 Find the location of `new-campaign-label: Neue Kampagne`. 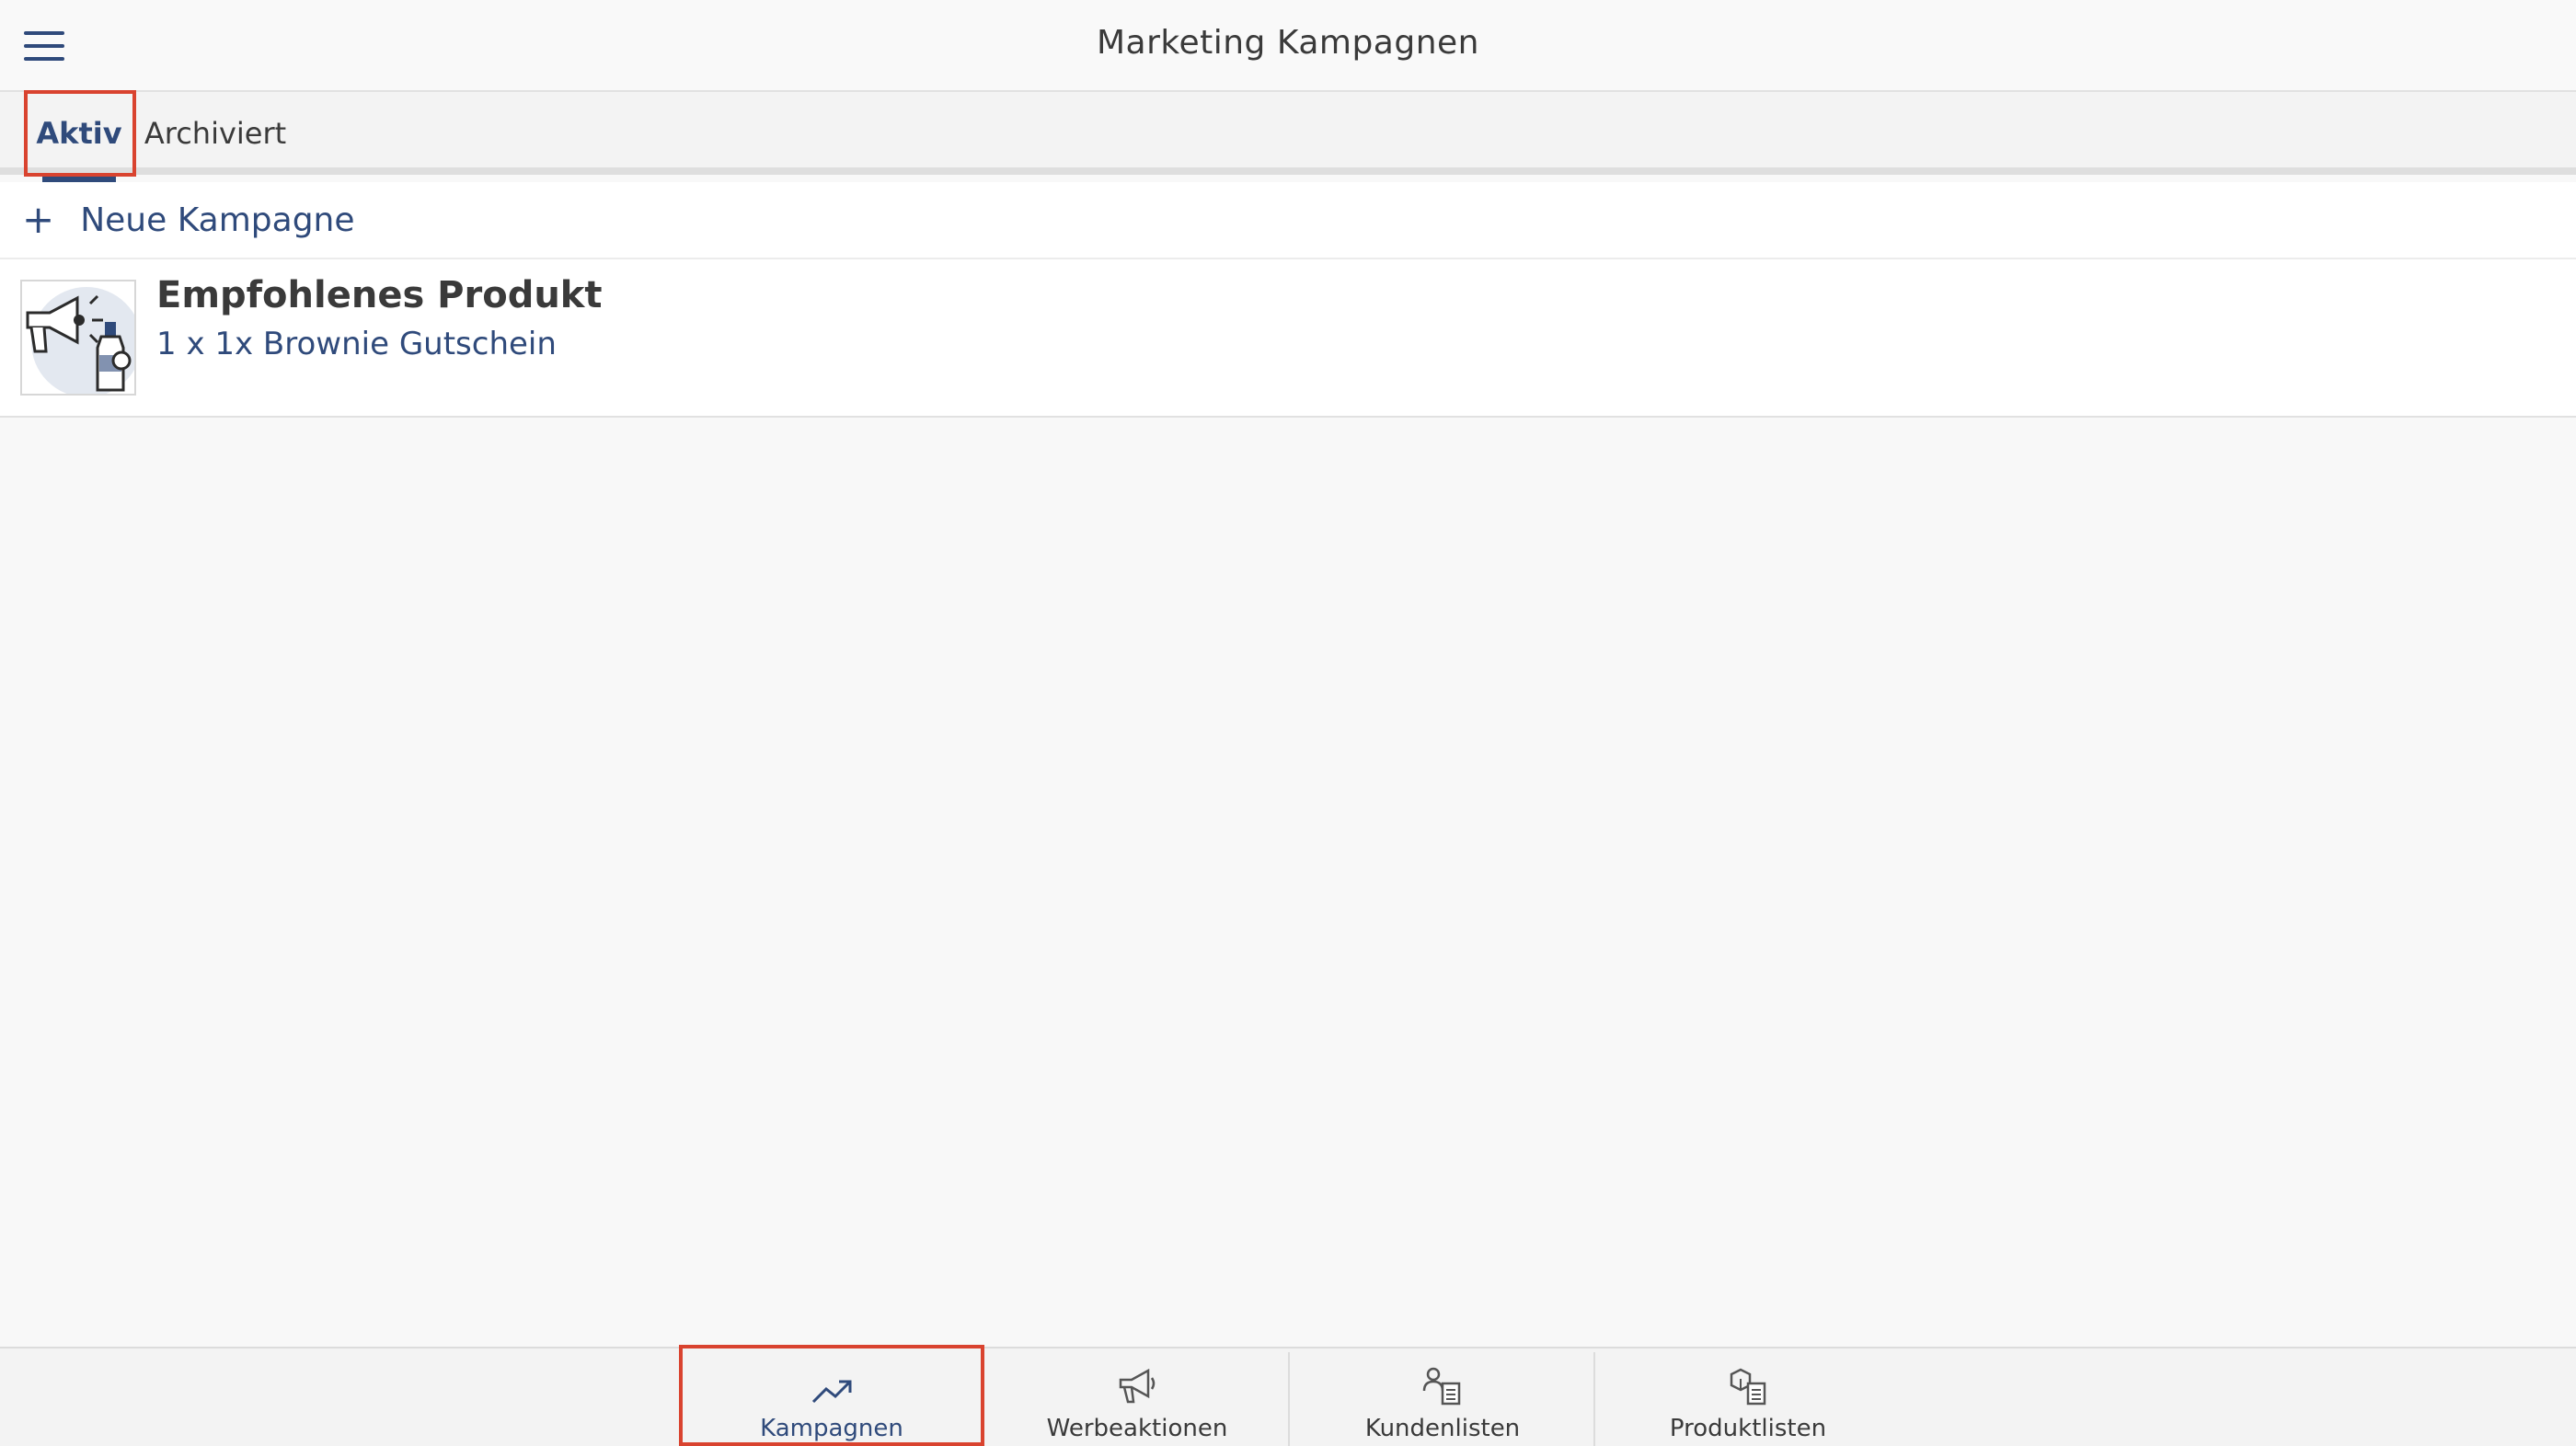

new-campaign-label: Neue Kampagne is located at coordinates (217, 220).